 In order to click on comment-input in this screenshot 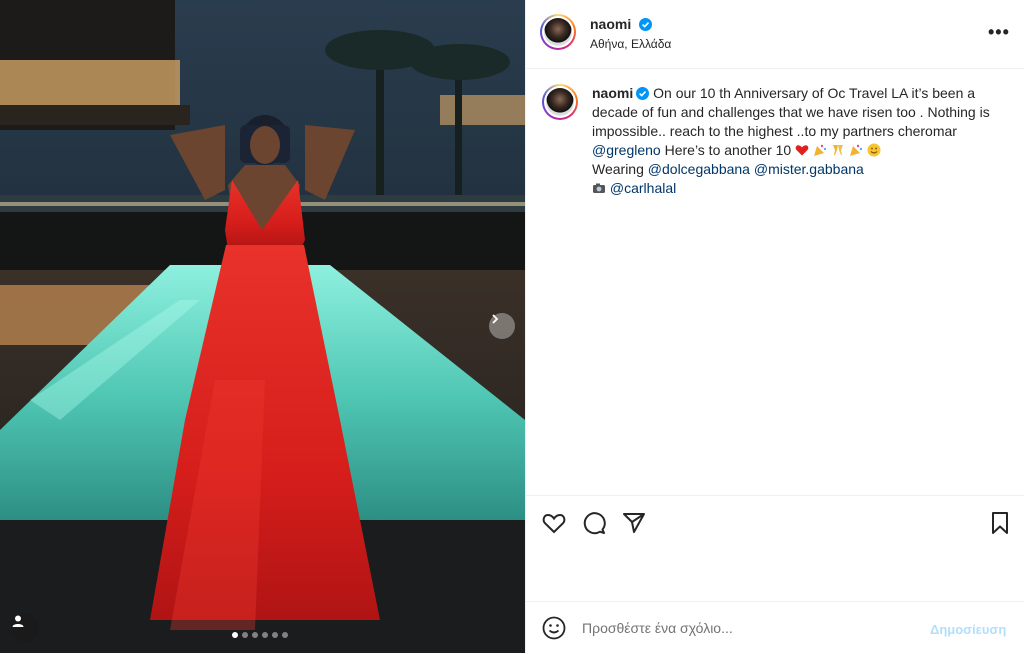, I will do `click(747, 628)`.